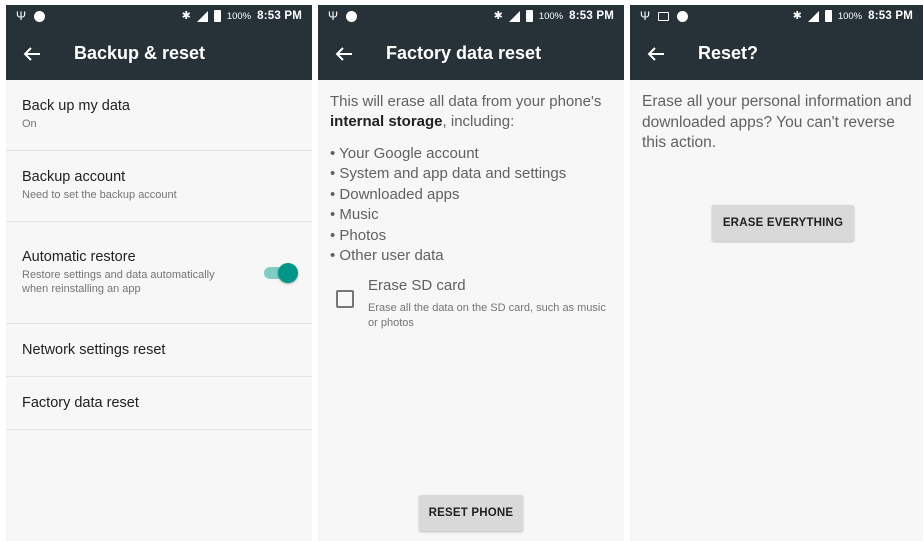  Describe the element at coordinates (288, 272) in the screenshot. I see `toggle-thumb` at that location.